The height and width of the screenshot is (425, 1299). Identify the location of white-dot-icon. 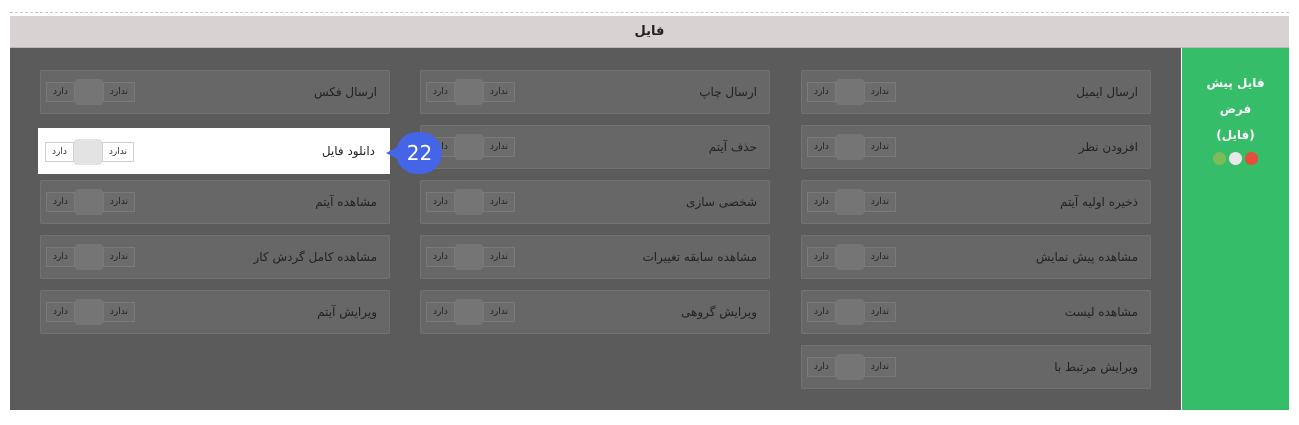
(1235, 158).